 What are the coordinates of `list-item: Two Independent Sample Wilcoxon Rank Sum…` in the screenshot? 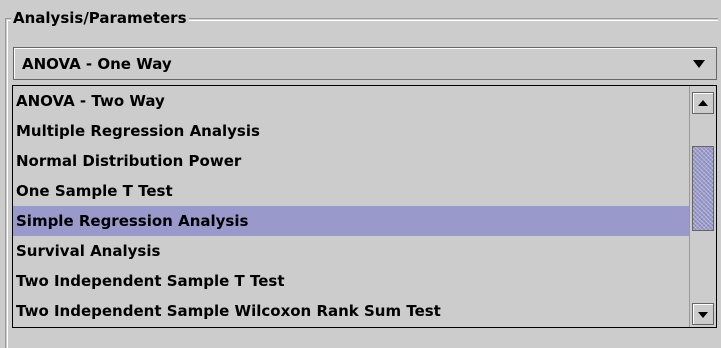 It's located at (351, 311).